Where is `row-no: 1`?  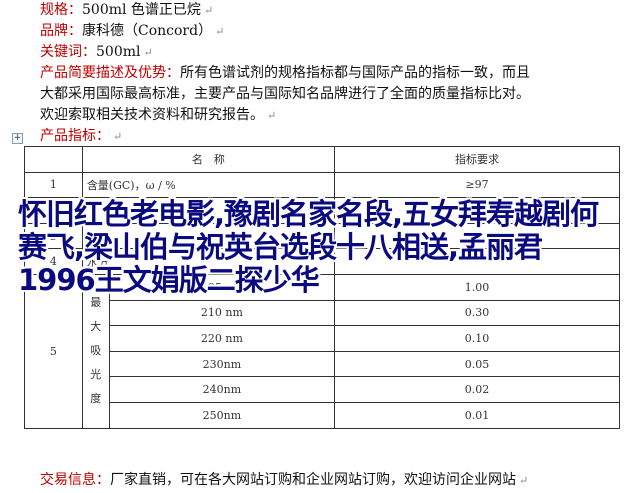
row-no: 1 is located at coordinates (53, 185).